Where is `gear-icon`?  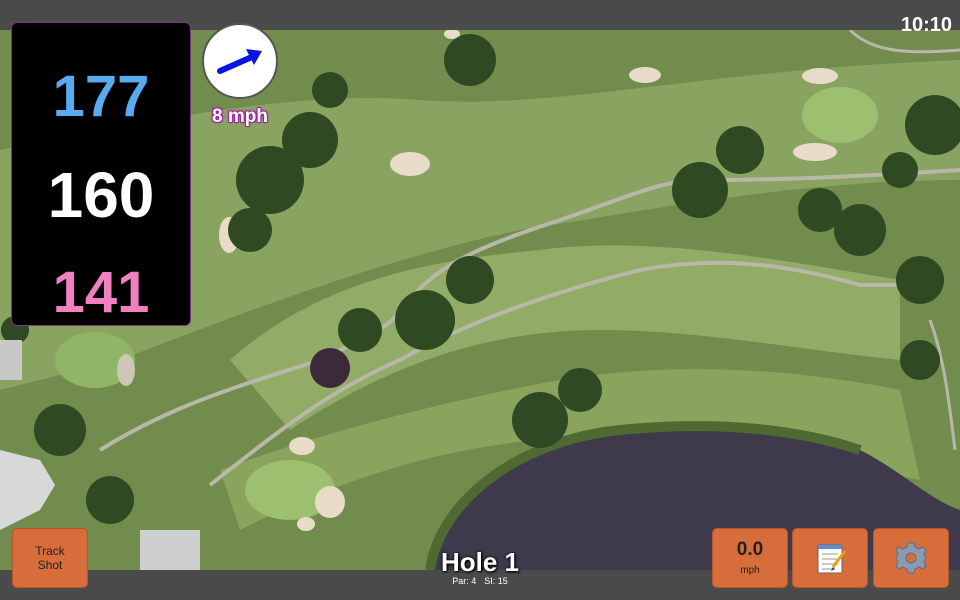
gear-icon is located at coordinates (911, 558).